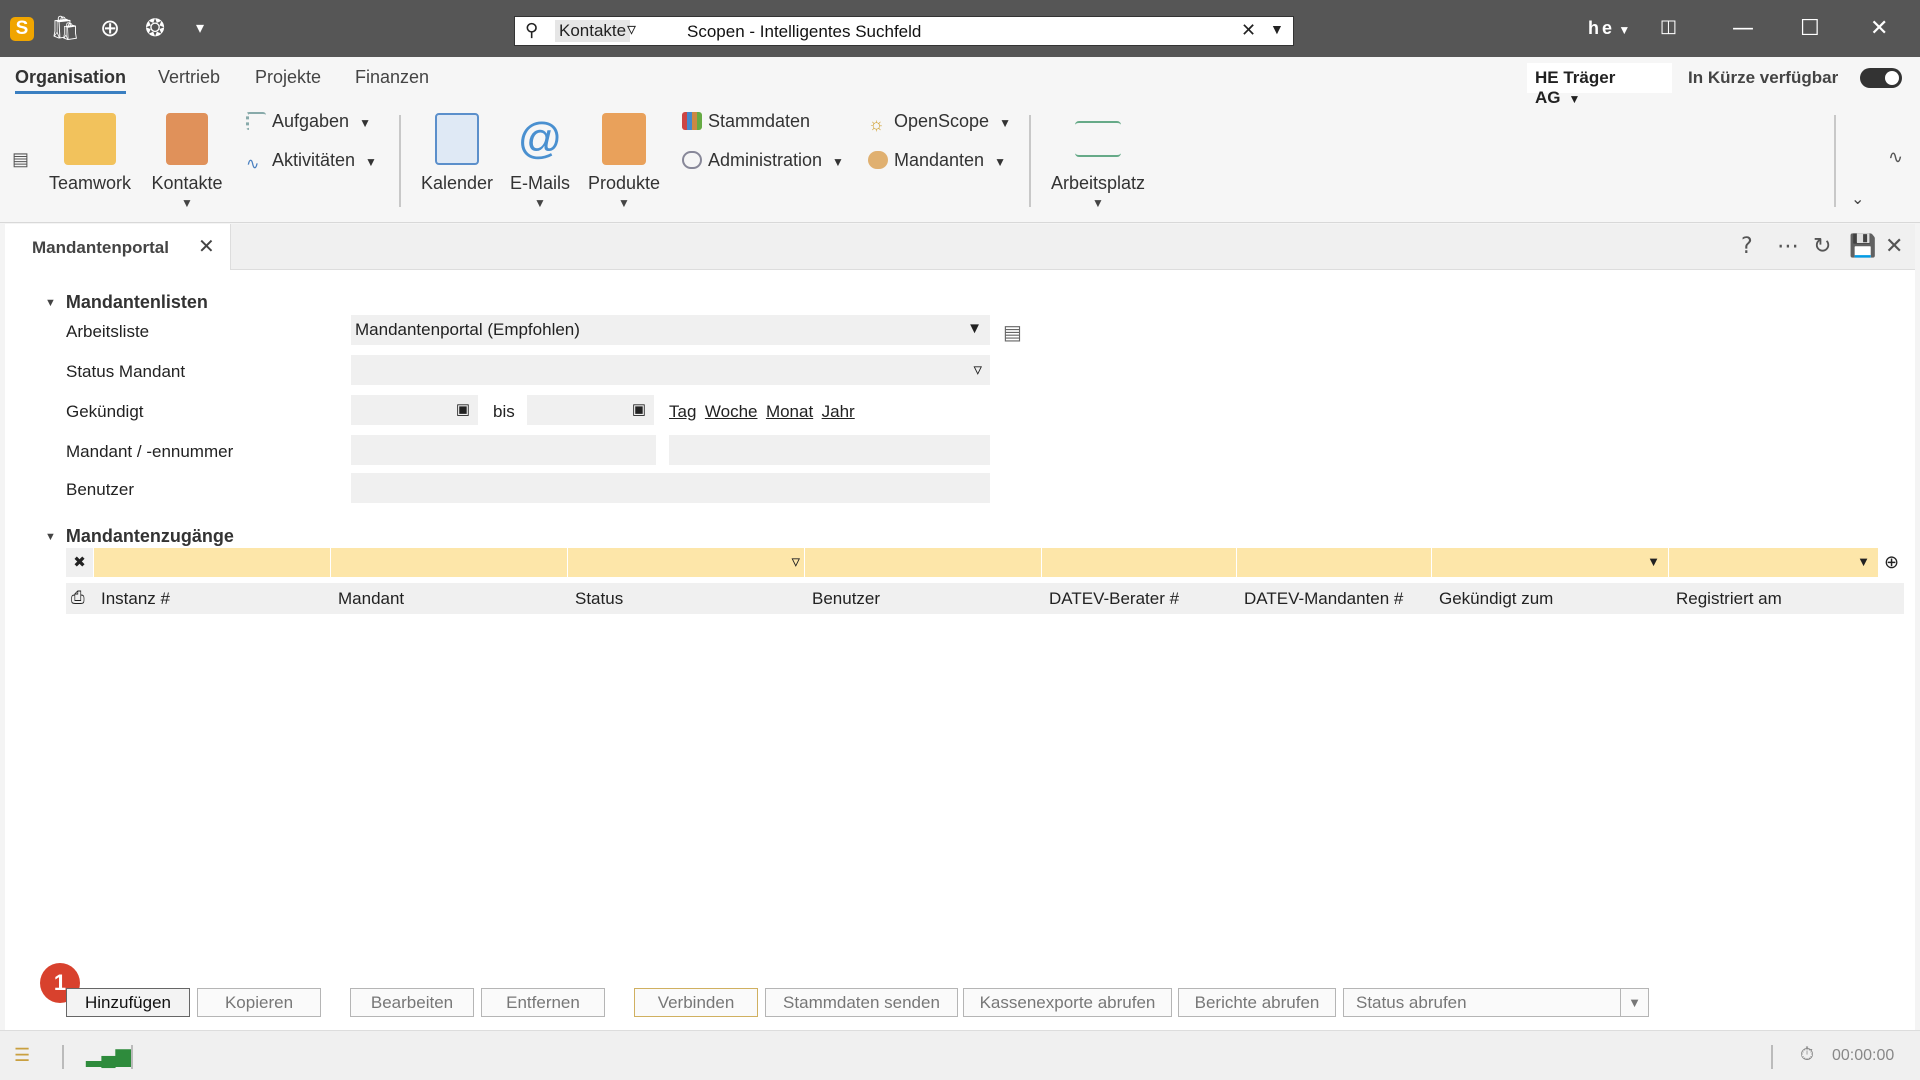 The height and width of the screenshot is (1080, 1920). What do you see at coordinates (1788, 246) in the screenshot?
I see `more-options-icon: ⋯` at bounding box center [1788, 246].